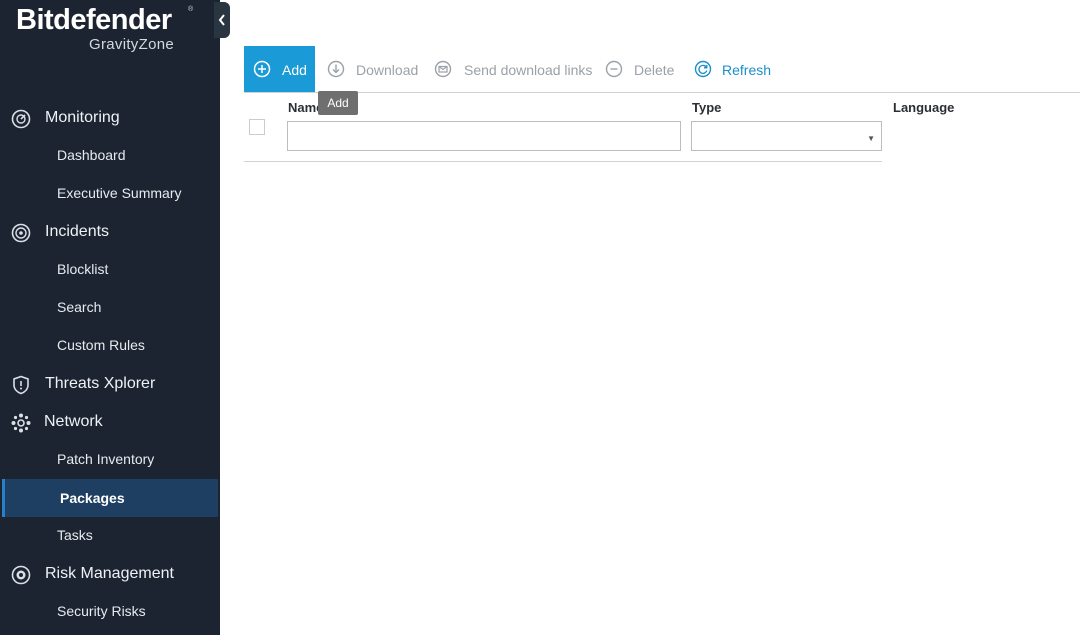  I want to click on sidebar-item-label: Blocklist, so click(83, 269).